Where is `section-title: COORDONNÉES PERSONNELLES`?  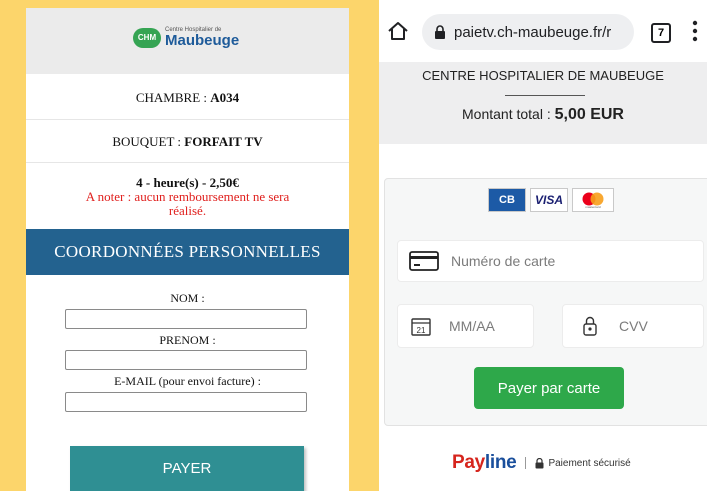
section-title: COORDONNÉES PERSONNELLES is located at coordinates (187, 252).